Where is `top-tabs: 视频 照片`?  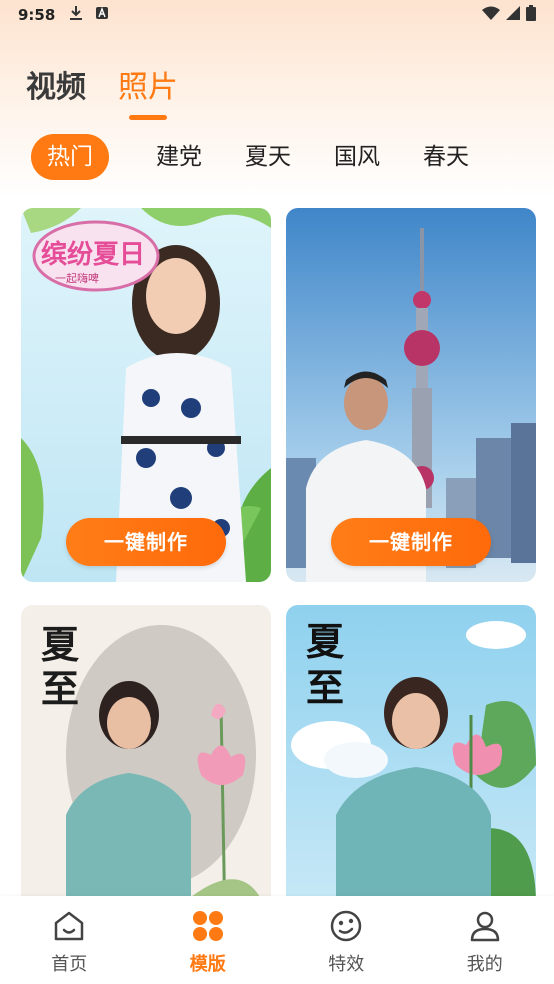 top-tabs: 视频 照片 is located at coordinates (102, 84).